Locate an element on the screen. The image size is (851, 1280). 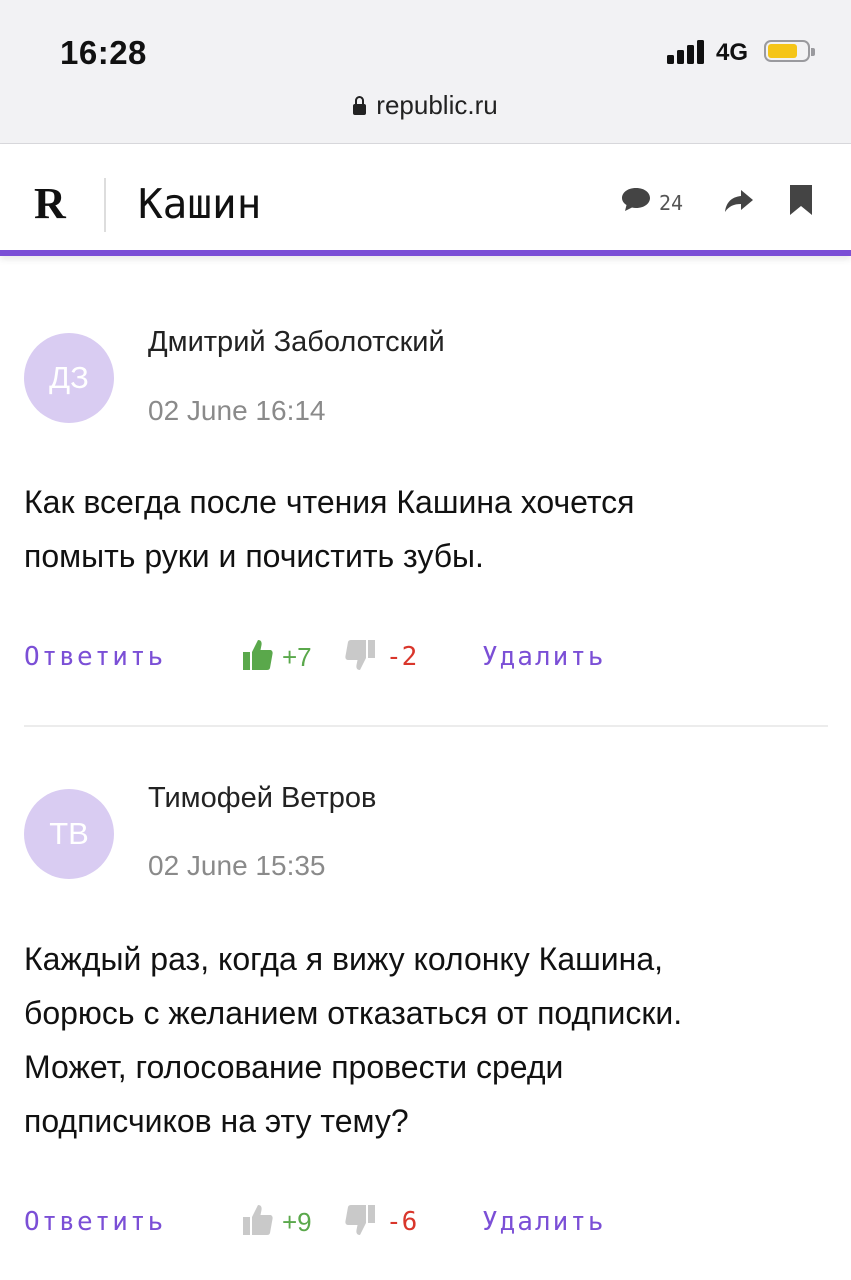
comment-separator is located at coordinates (426, 726).